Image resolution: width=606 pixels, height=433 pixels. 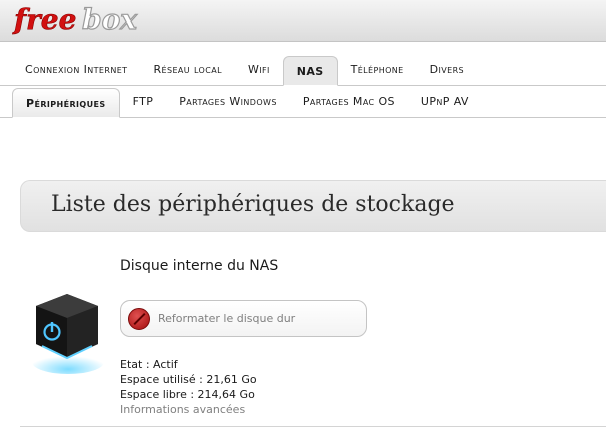 What do you see at coordinates (109, 19) in the screenshot?
I see `svg-text: box` at bounding box center [109, 19].